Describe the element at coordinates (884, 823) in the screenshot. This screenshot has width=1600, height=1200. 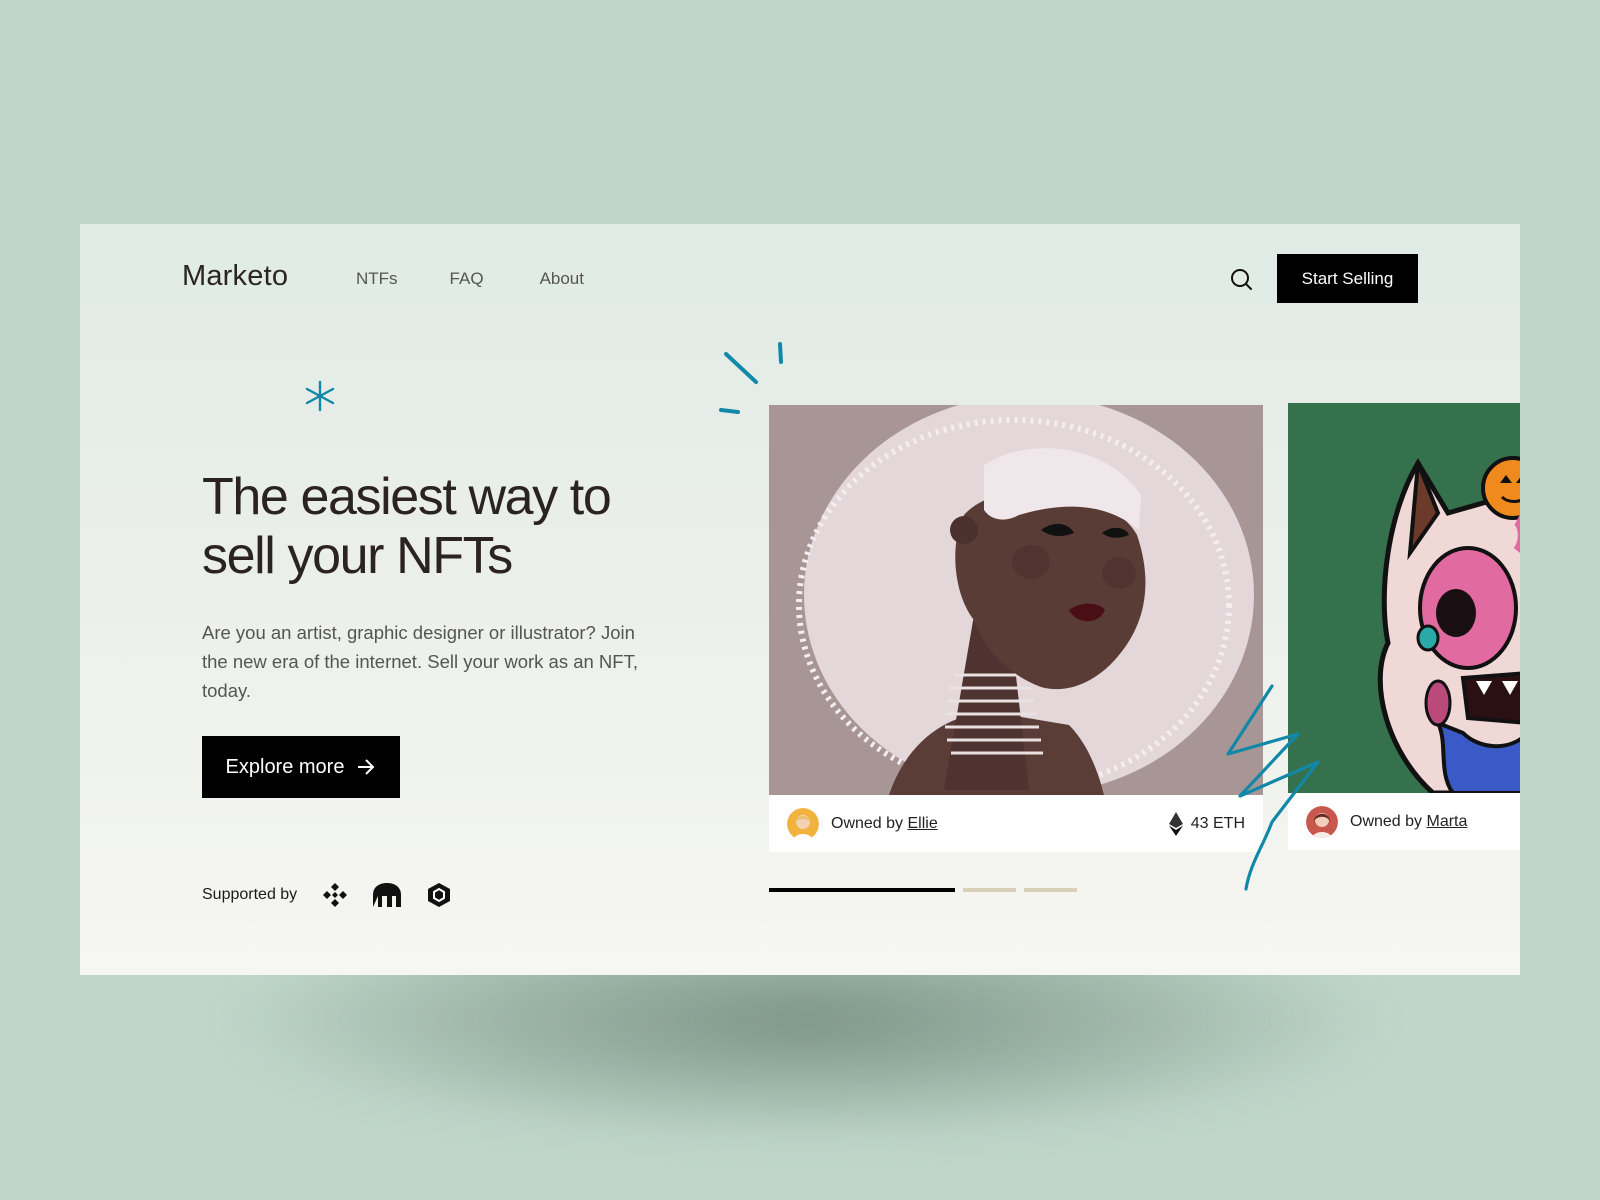
I see `owned-by-text: Owned by Ellie` at that location.